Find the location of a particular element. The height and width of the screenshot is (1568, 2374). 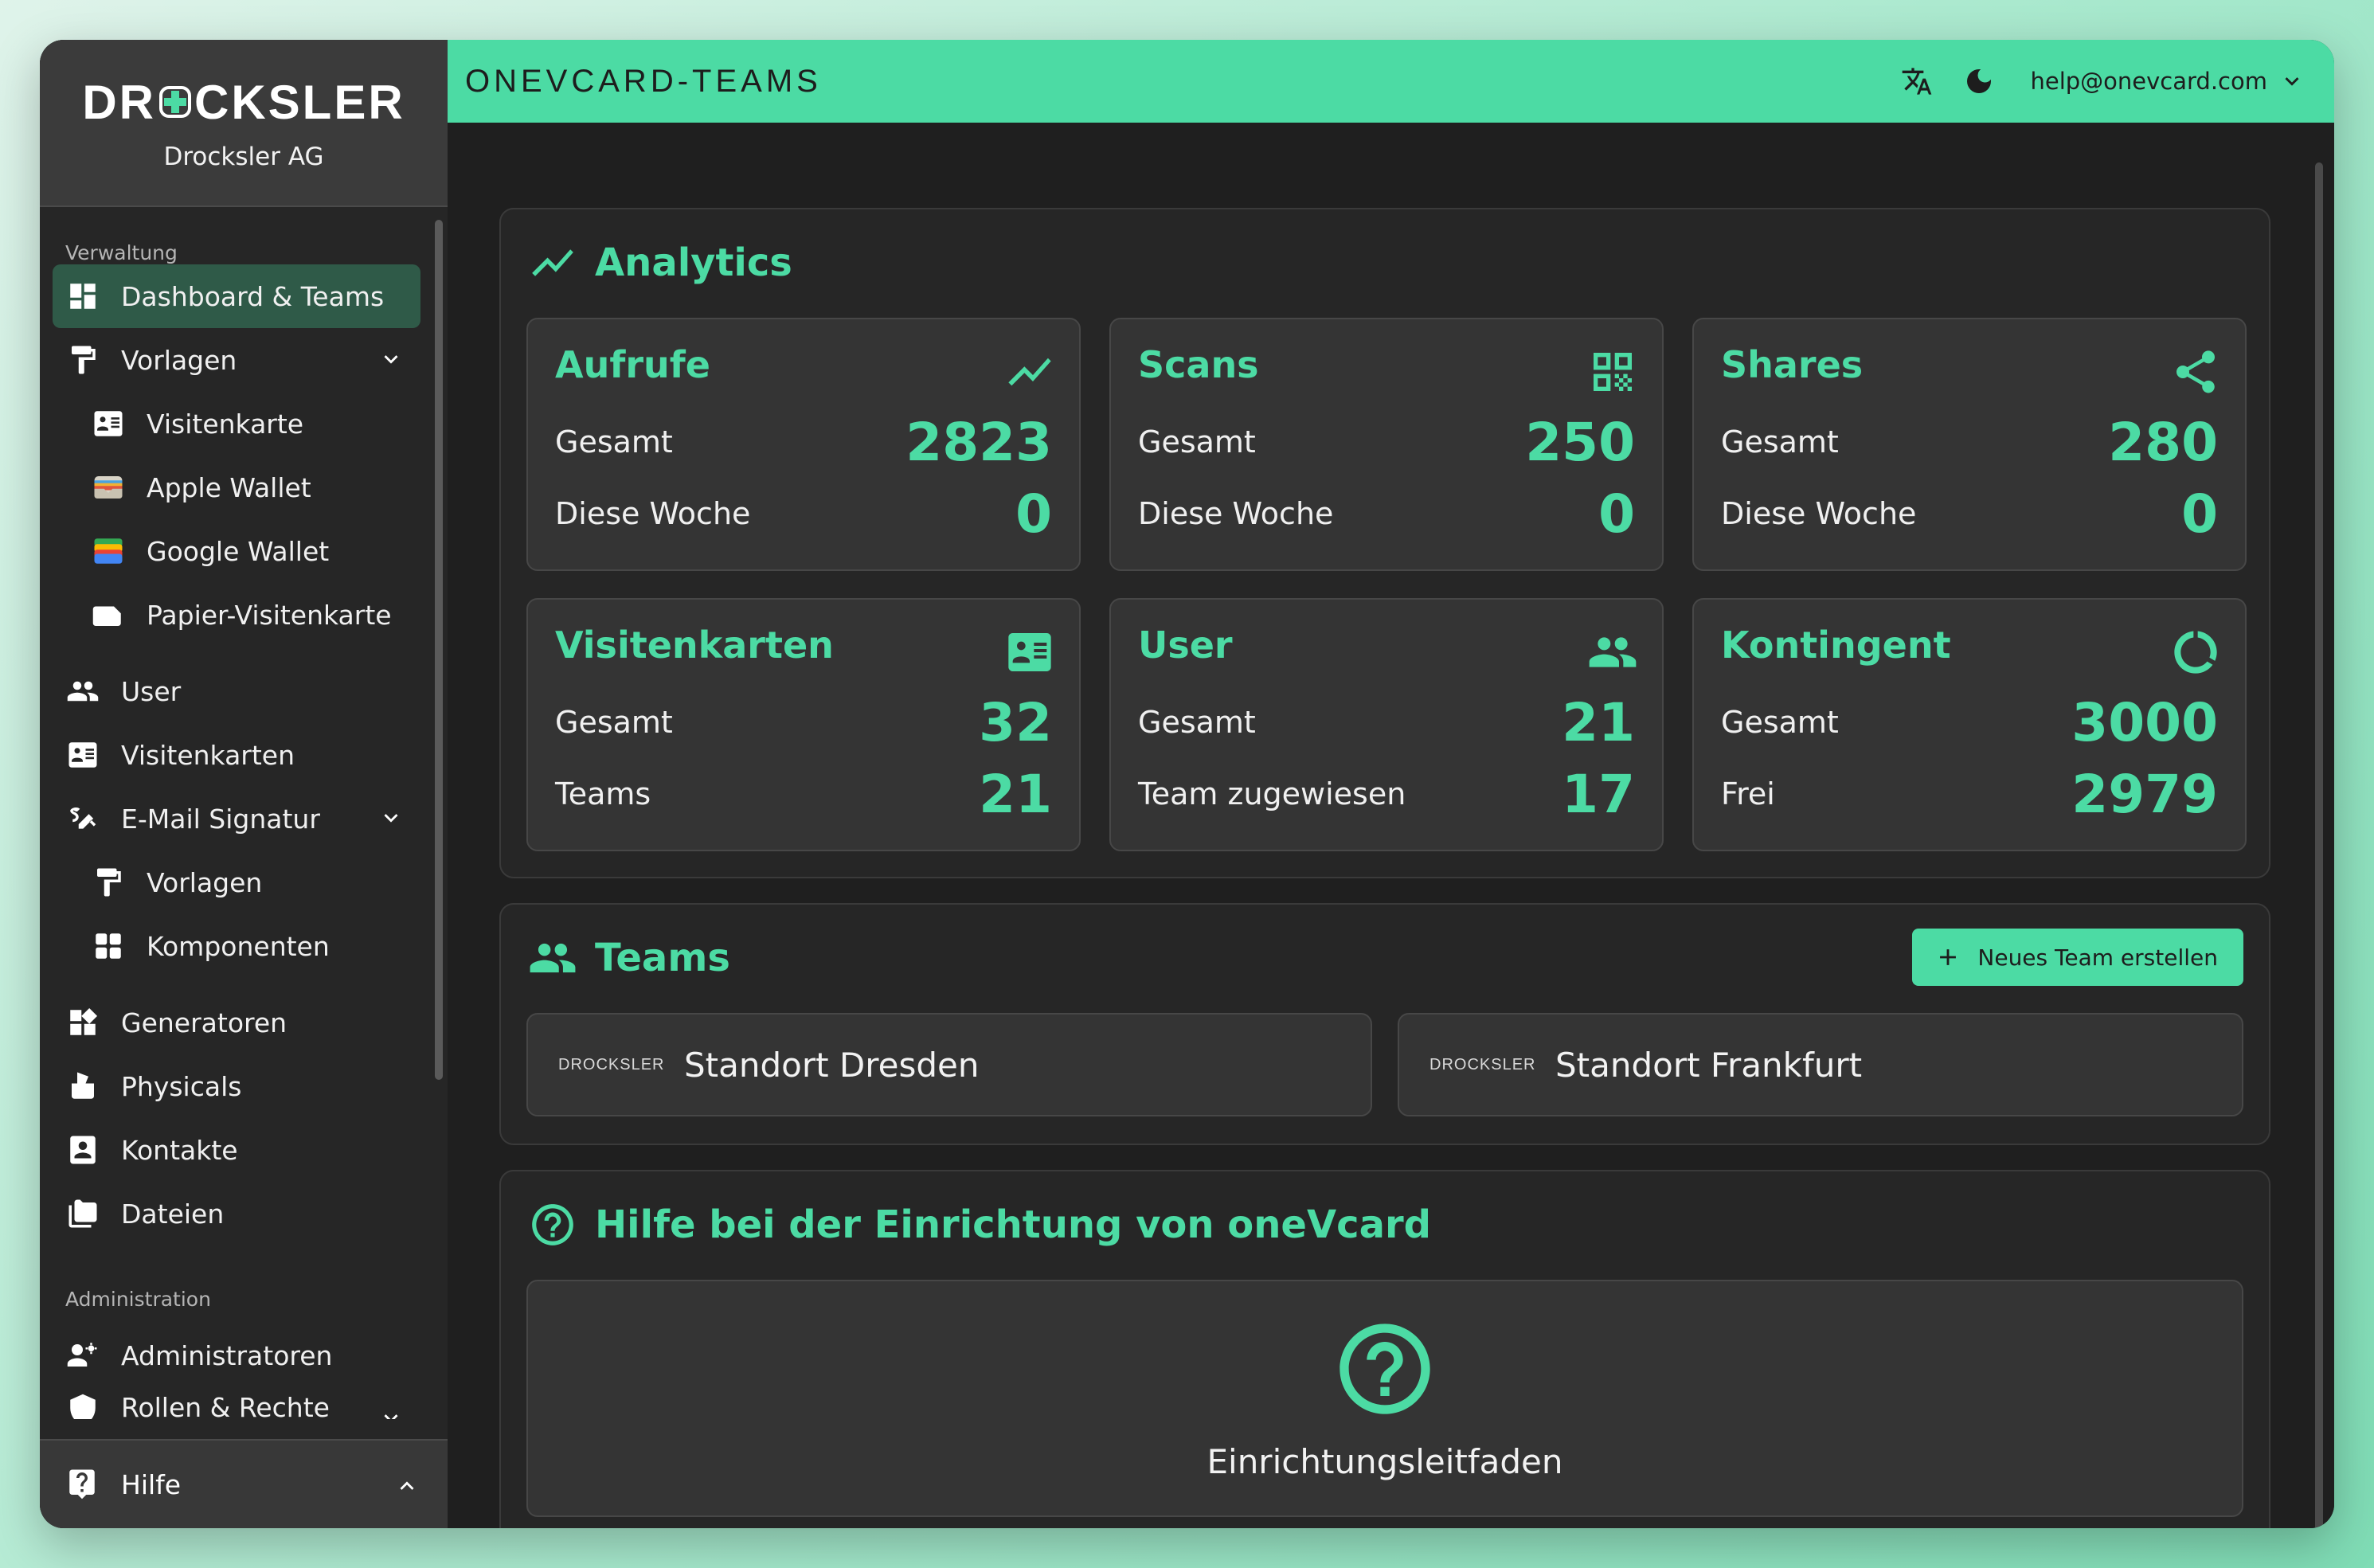

top-bar-actions: help@onevcard.com is located at coordinates (2089, 81).